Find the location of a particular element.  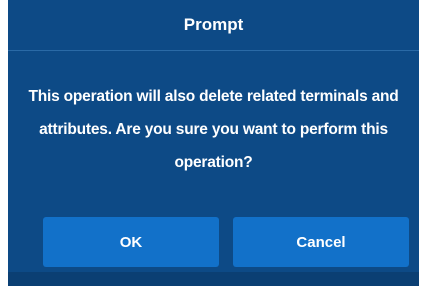

ok-button: OK is located at coordinates (131, 242).